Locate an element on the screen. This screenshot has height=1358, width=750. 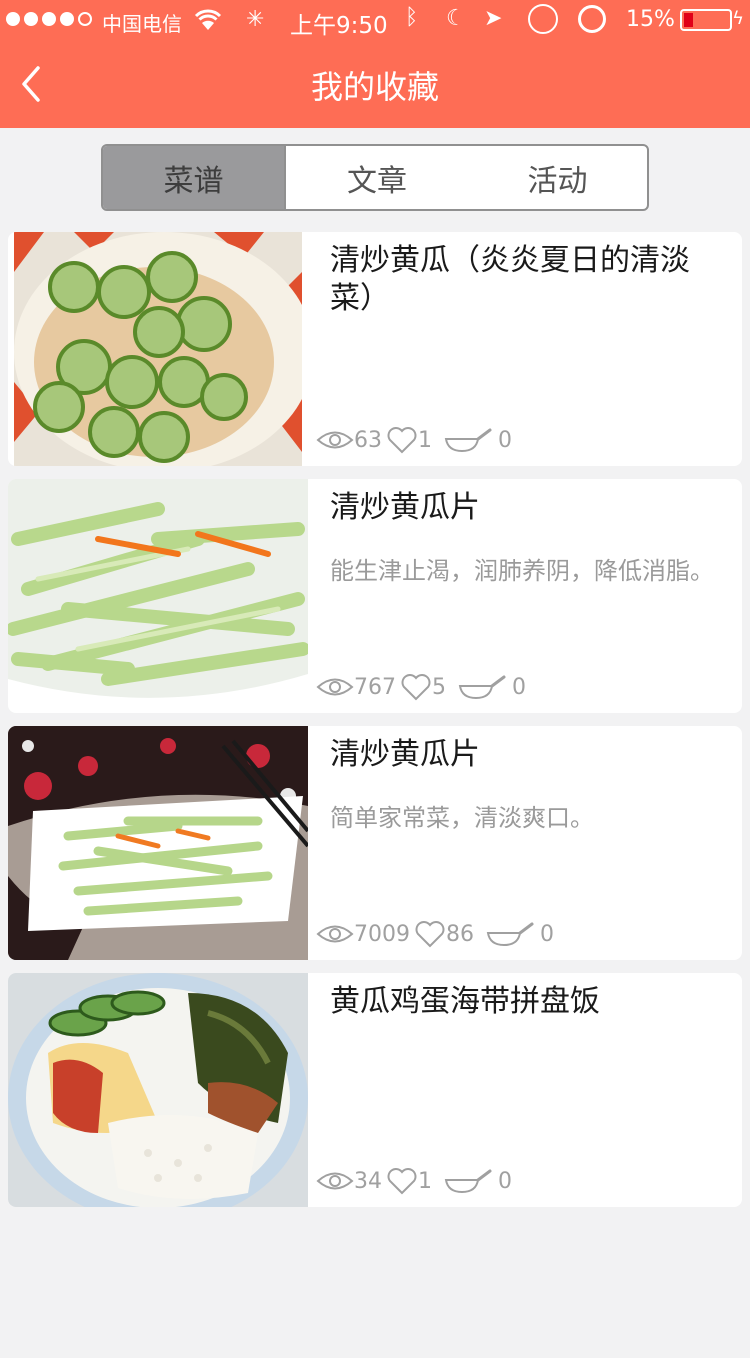
status-time: 上午9:50 is located at coordinates (339, 26).